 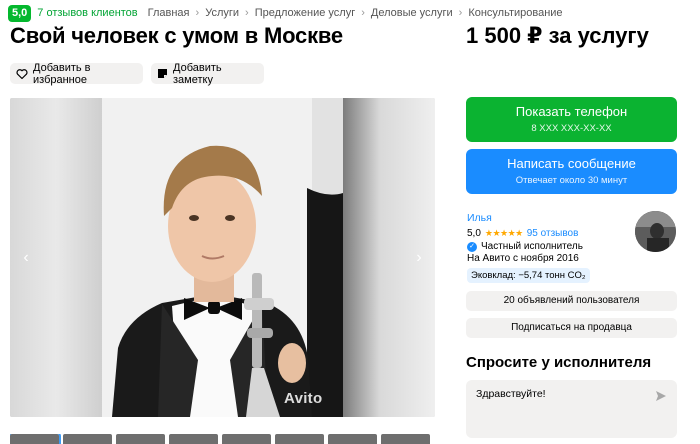 I want to click on seller-reviews-link: 95 отзывов, so click(x=553, y=233).